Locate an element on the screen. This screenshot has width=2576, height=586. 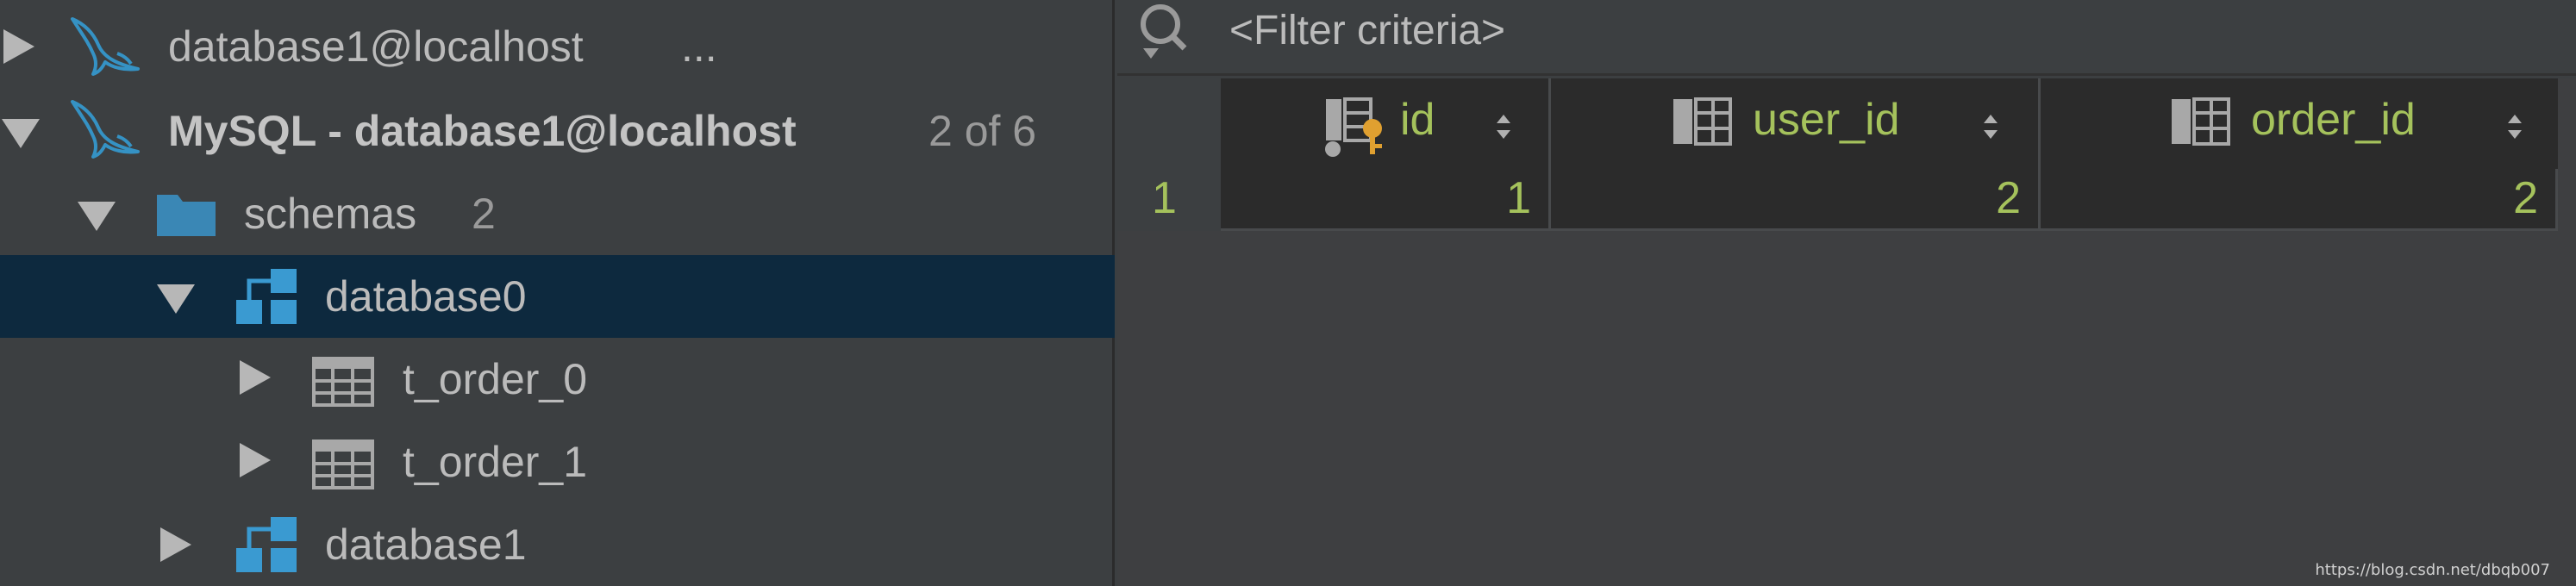
tree-node-mysql-database1: MySQL - database1@localhost 2 of 6 is located at coordinates (557, 131).